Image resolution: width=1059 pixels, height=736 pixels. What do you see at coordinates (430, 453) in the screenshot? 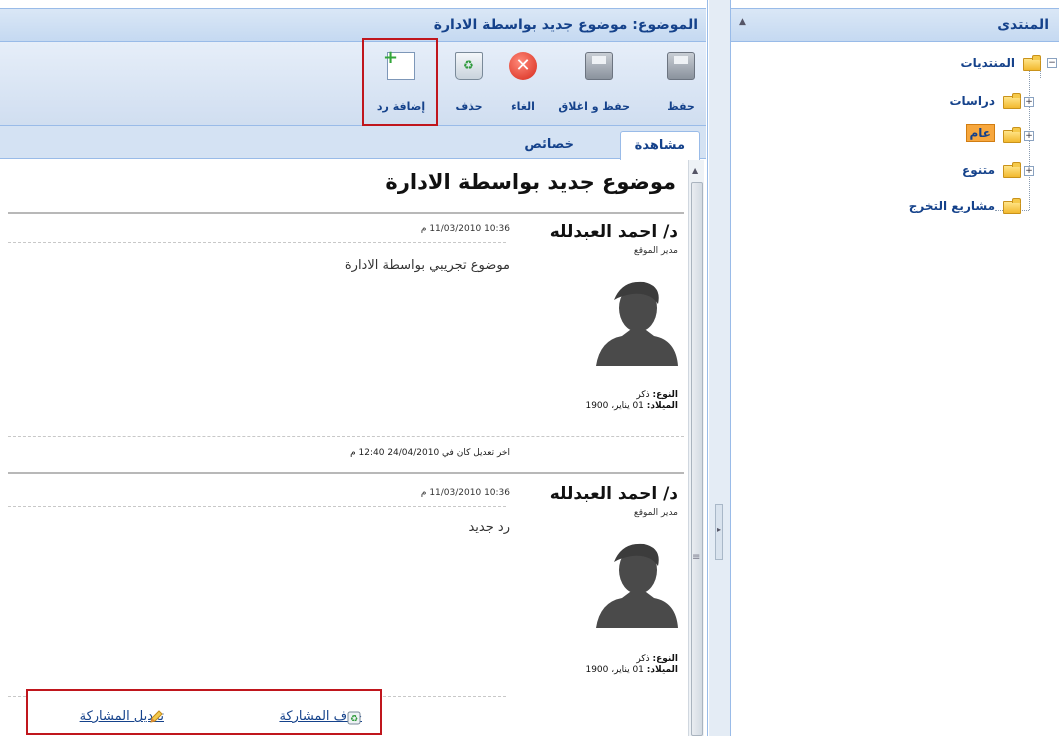
I see `last-edited: اخر تعديل كان في 24/04/2010 12:40 م` at bounding box center [430, 453].